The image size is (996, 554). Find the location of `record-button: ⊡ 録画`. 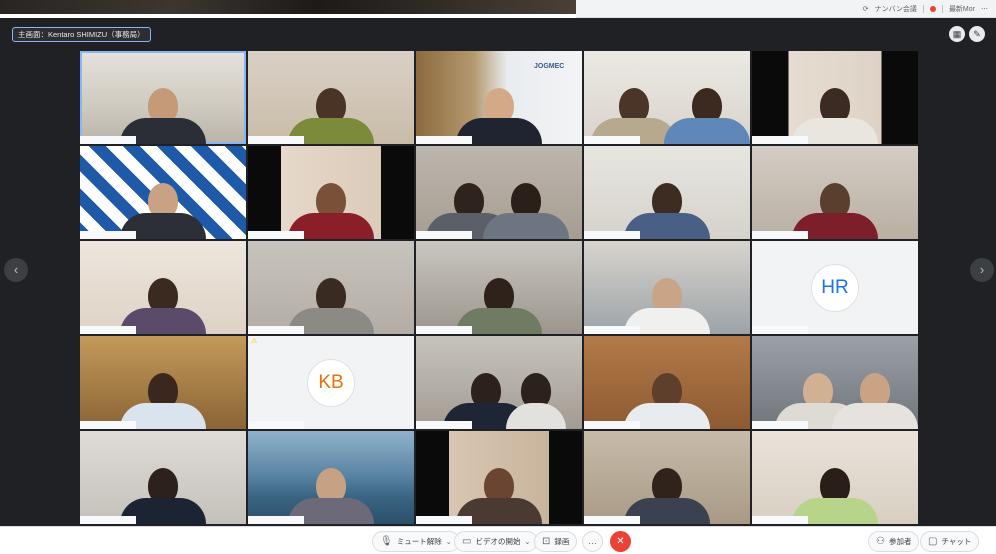

record-button: ⊡ 録画 is located at coordinates (556, 541).